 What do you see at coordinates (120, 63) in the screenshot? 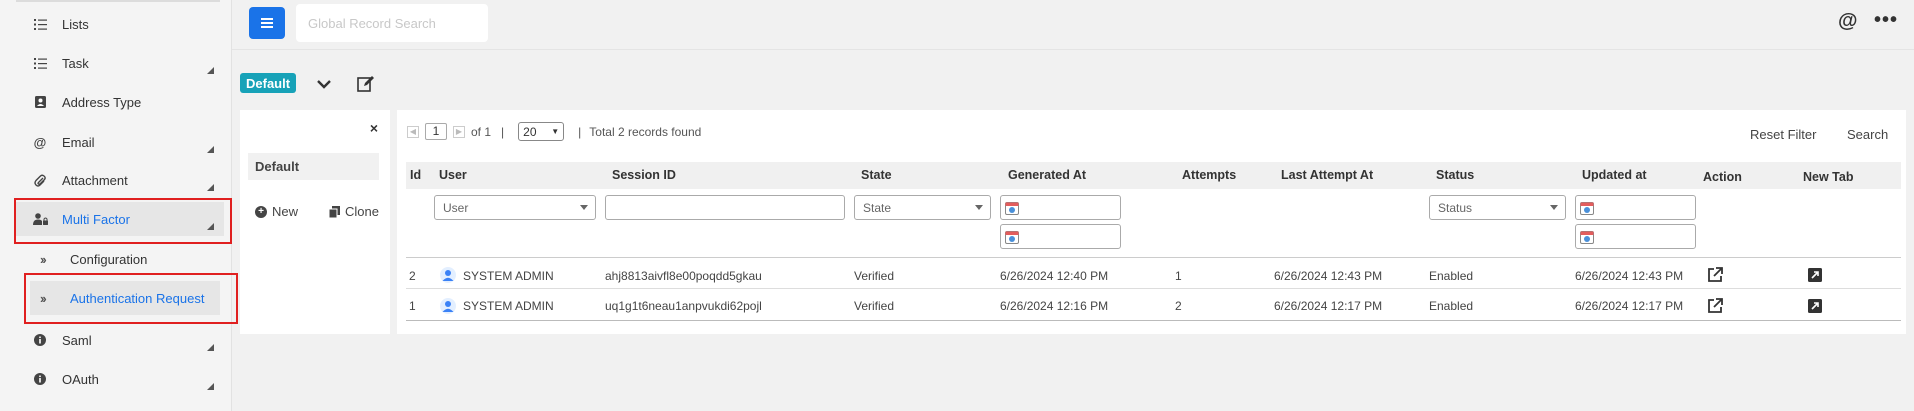
I see `sidebar-item-task: Task` at bounding box center [120, 63].